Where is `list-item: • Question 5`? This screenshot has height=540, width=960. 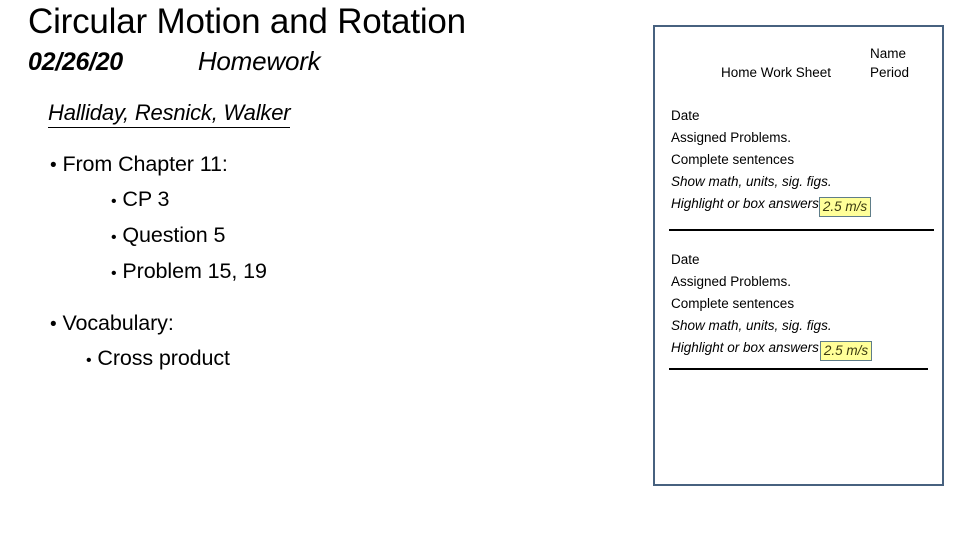 list-item: • Question 5 is located at coordinates (374, 236).